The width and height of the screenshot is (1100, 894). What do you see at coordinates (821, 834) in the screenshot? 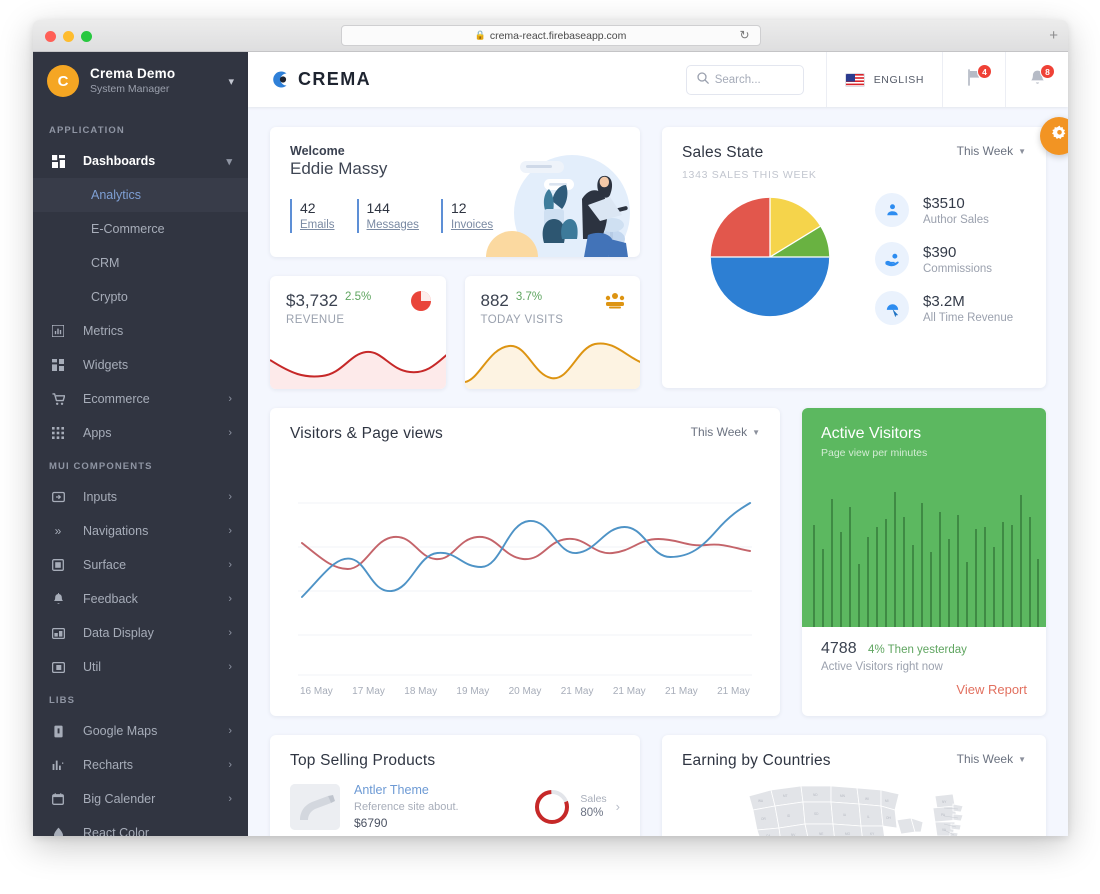
I see `svg-text: NE` at bounding box center [821, 834].